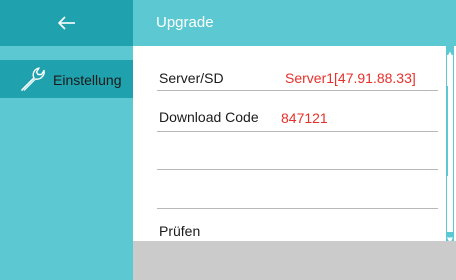 The height and width of the screenshot is (280, 456). Describe the element at coordinates (304, 118) in the screenshot. I see `download-code-value: 847121` at that location.